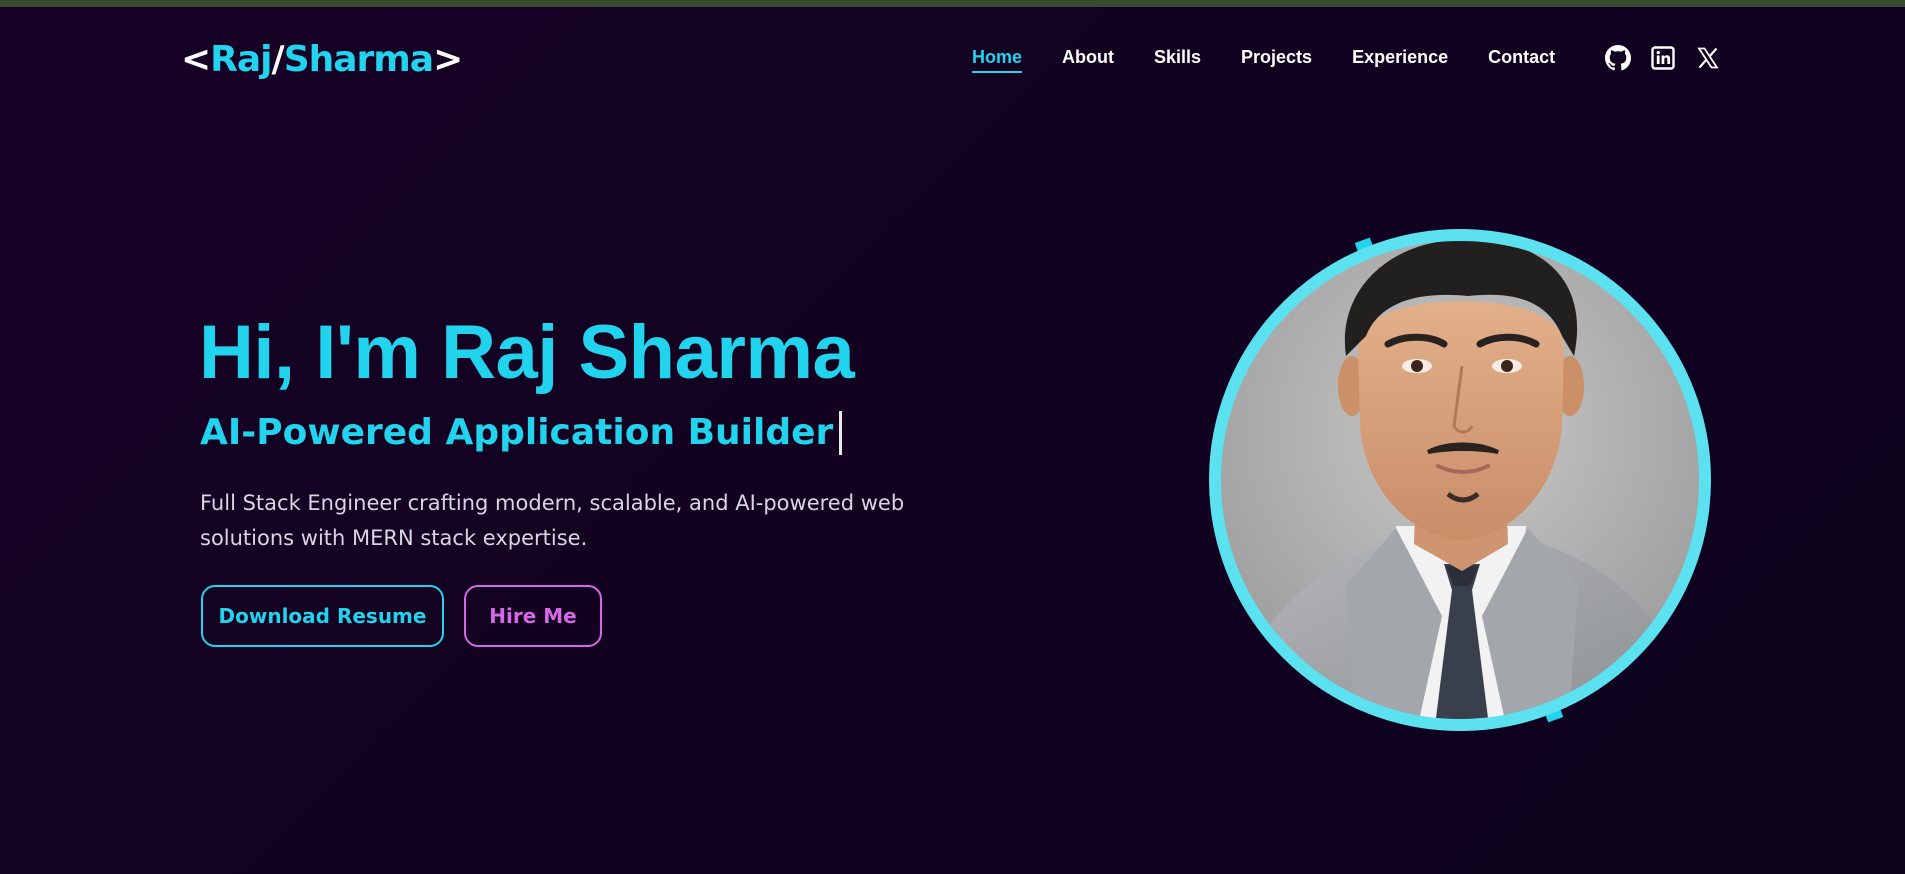 Image resolution: width=1905 pixels, height=874 pixels. Describe the element at coordinates (1088, 60) in the screenshot. I see `nav-link-about: About` at that location.